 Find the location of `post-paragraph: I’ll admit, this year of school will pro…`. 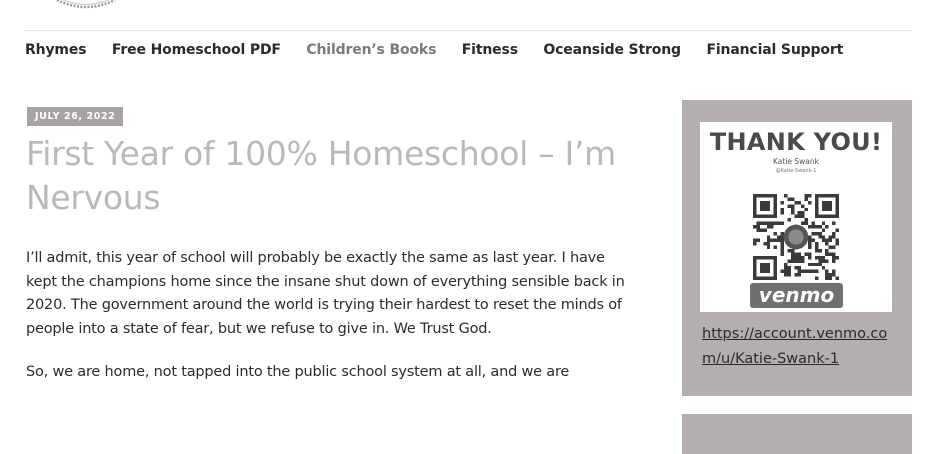

post-paragraph: I’ll admit, this year of school will pro… is located at coordinates (325, 293).